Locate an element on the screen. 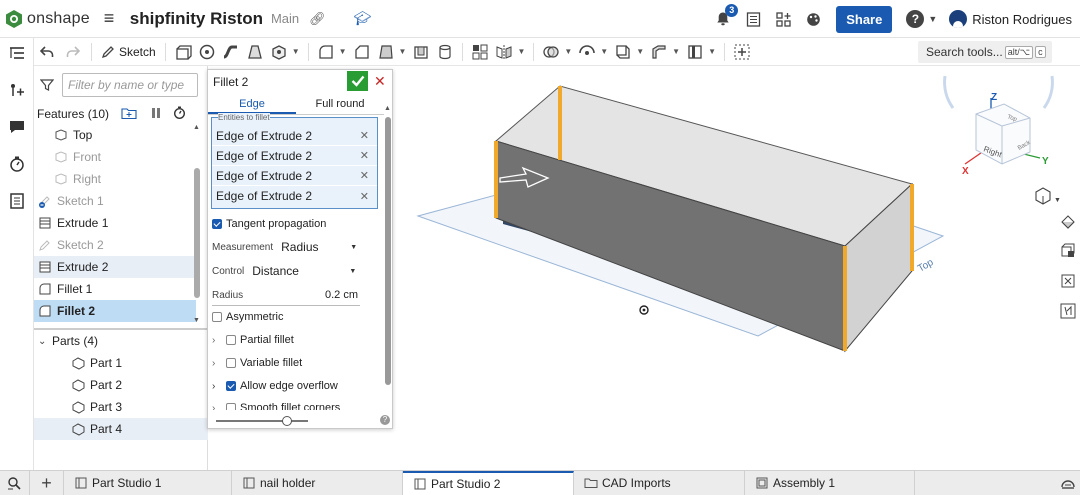 This screenshot has width=1080, height=495. section-view-icon is located at coordinates (1067, 251).